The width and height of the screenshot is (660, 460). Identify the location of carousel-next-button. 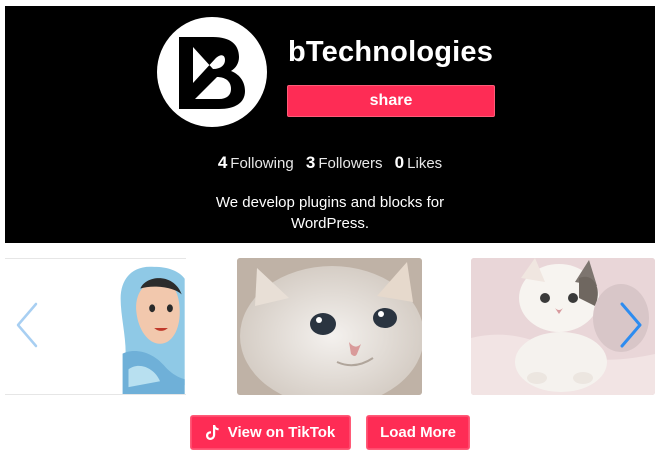
(631, 325).